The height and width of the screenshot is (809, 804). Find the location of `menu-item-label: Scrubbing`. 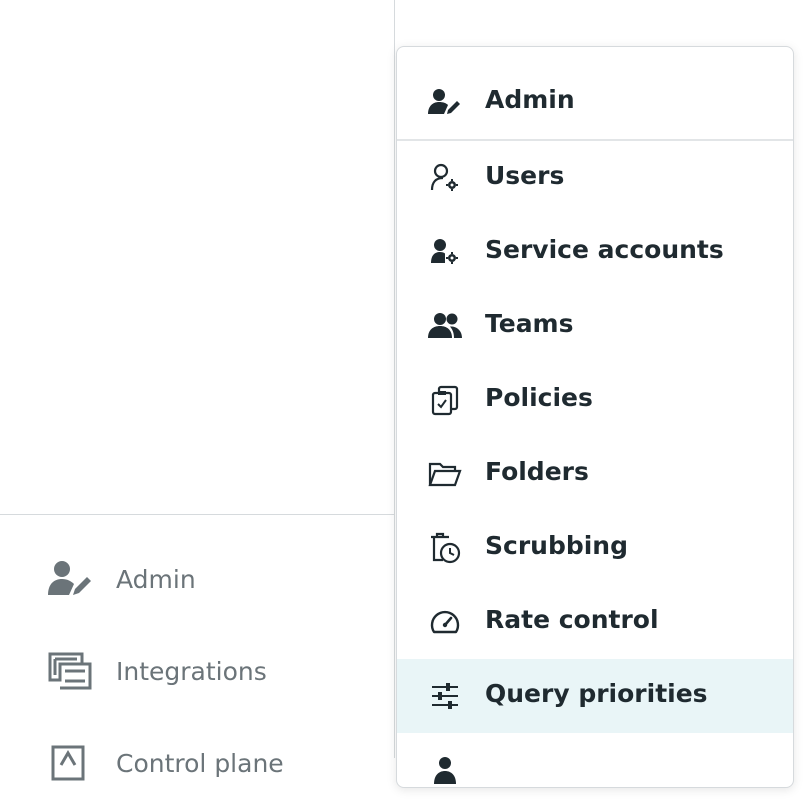

menu-item-label: Scrubbing is located at coordinates (557, 545).